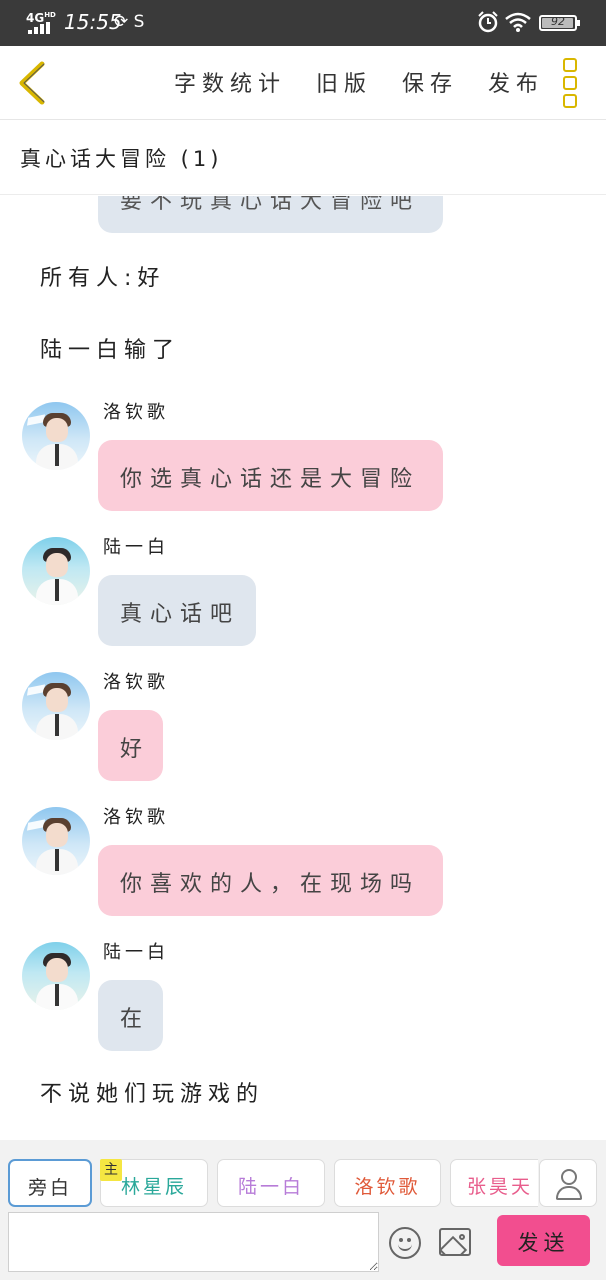 The width and height of the screenshot is (606, 1280). I want to click on main-role-badge: 主, so click(111, 1170).